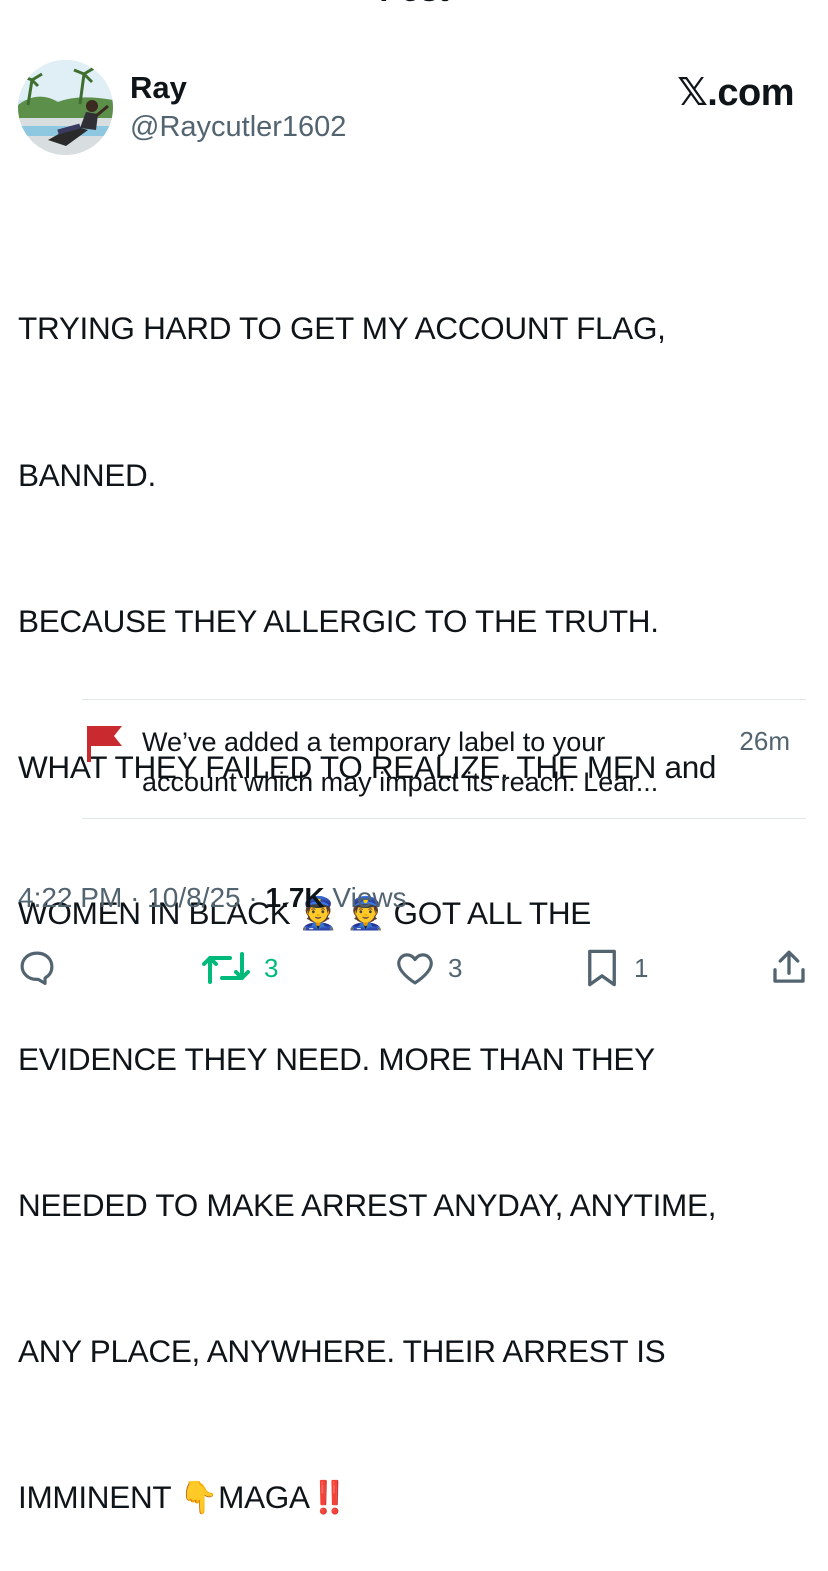 The width and height of the screenshot is (828, 1571). I want to click on like-button: 3, so click(428, 968).